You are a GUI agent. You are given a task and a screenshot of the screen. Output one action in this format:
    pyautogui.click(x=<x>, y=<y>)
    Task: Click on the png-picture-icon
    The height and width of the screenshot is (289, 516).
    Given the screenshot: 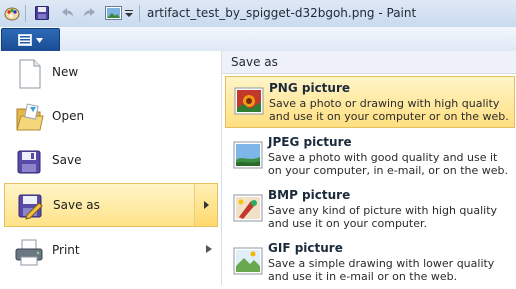 What is the action you would take?
    pyautogui.click(x=249, y=101)
    